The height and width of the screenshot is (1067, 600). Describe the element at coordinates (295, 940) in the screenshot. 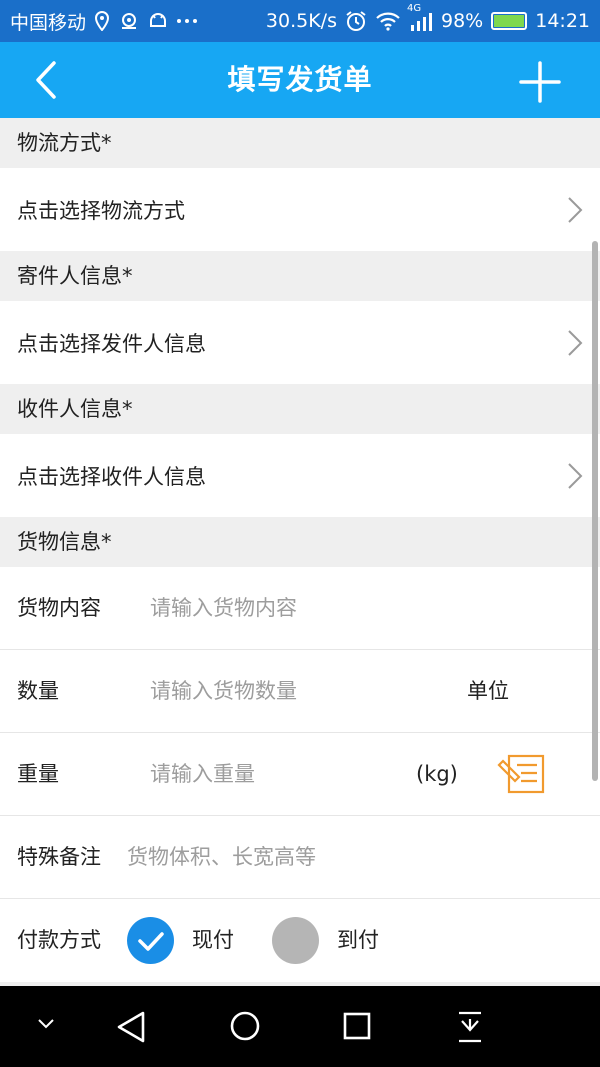

I see `pay-on-delivery-radio` at that location.